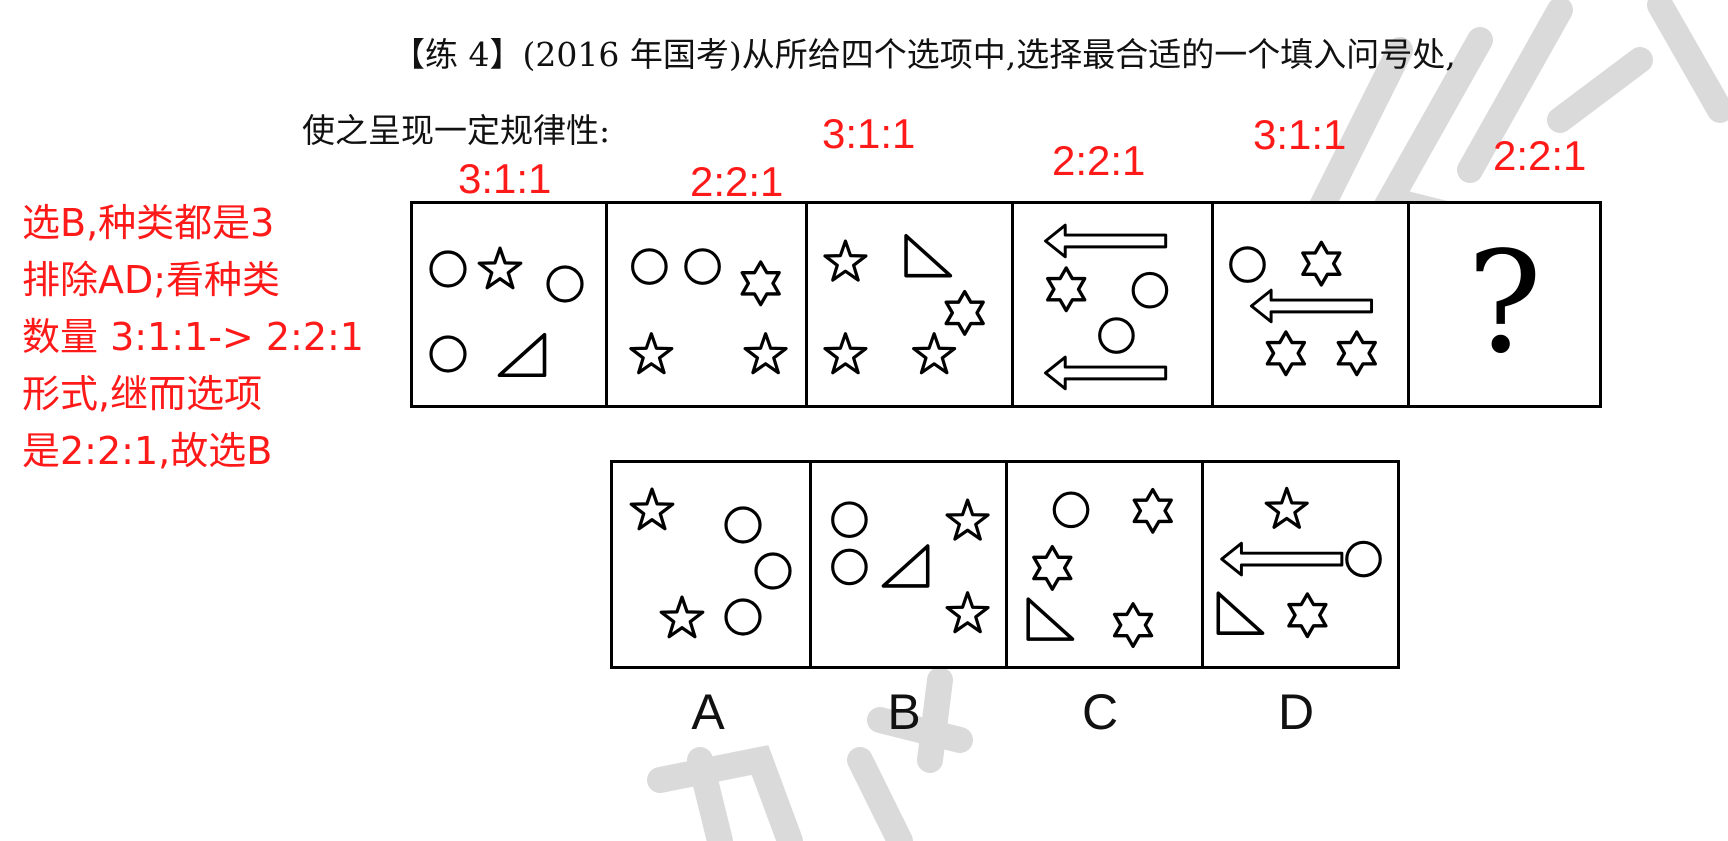 Image resolution: width=1728 pixels, height=841 pixels. What do you see at coordinates (711, 564) in the screenshot?
I see `option-a-figure` at bounding box center [711, 564].